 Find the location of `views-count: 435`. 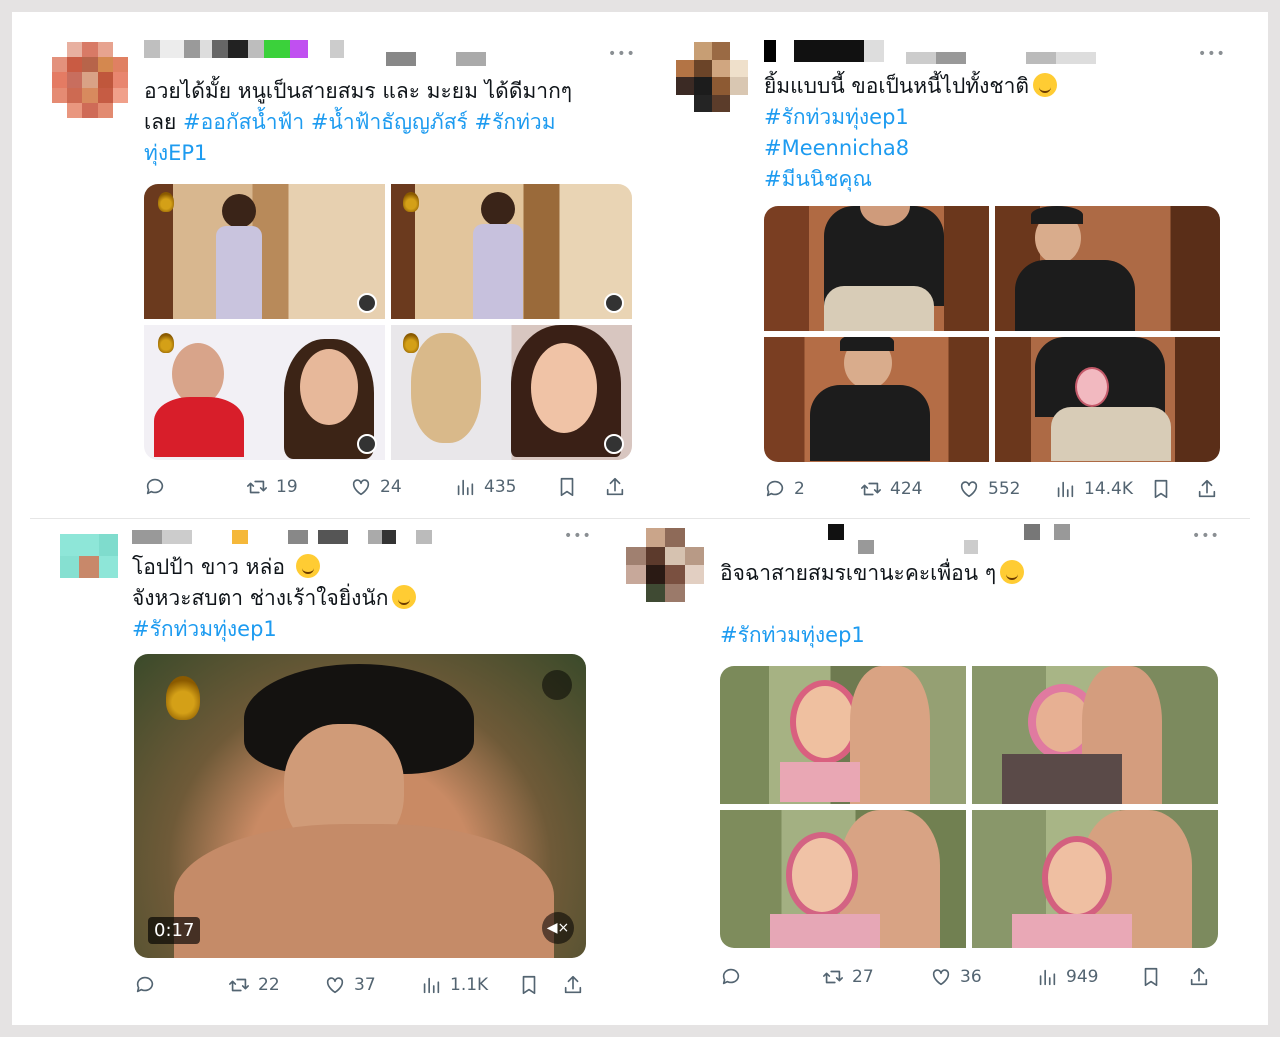

views-count: 435 is located at coordinates (500, 487).